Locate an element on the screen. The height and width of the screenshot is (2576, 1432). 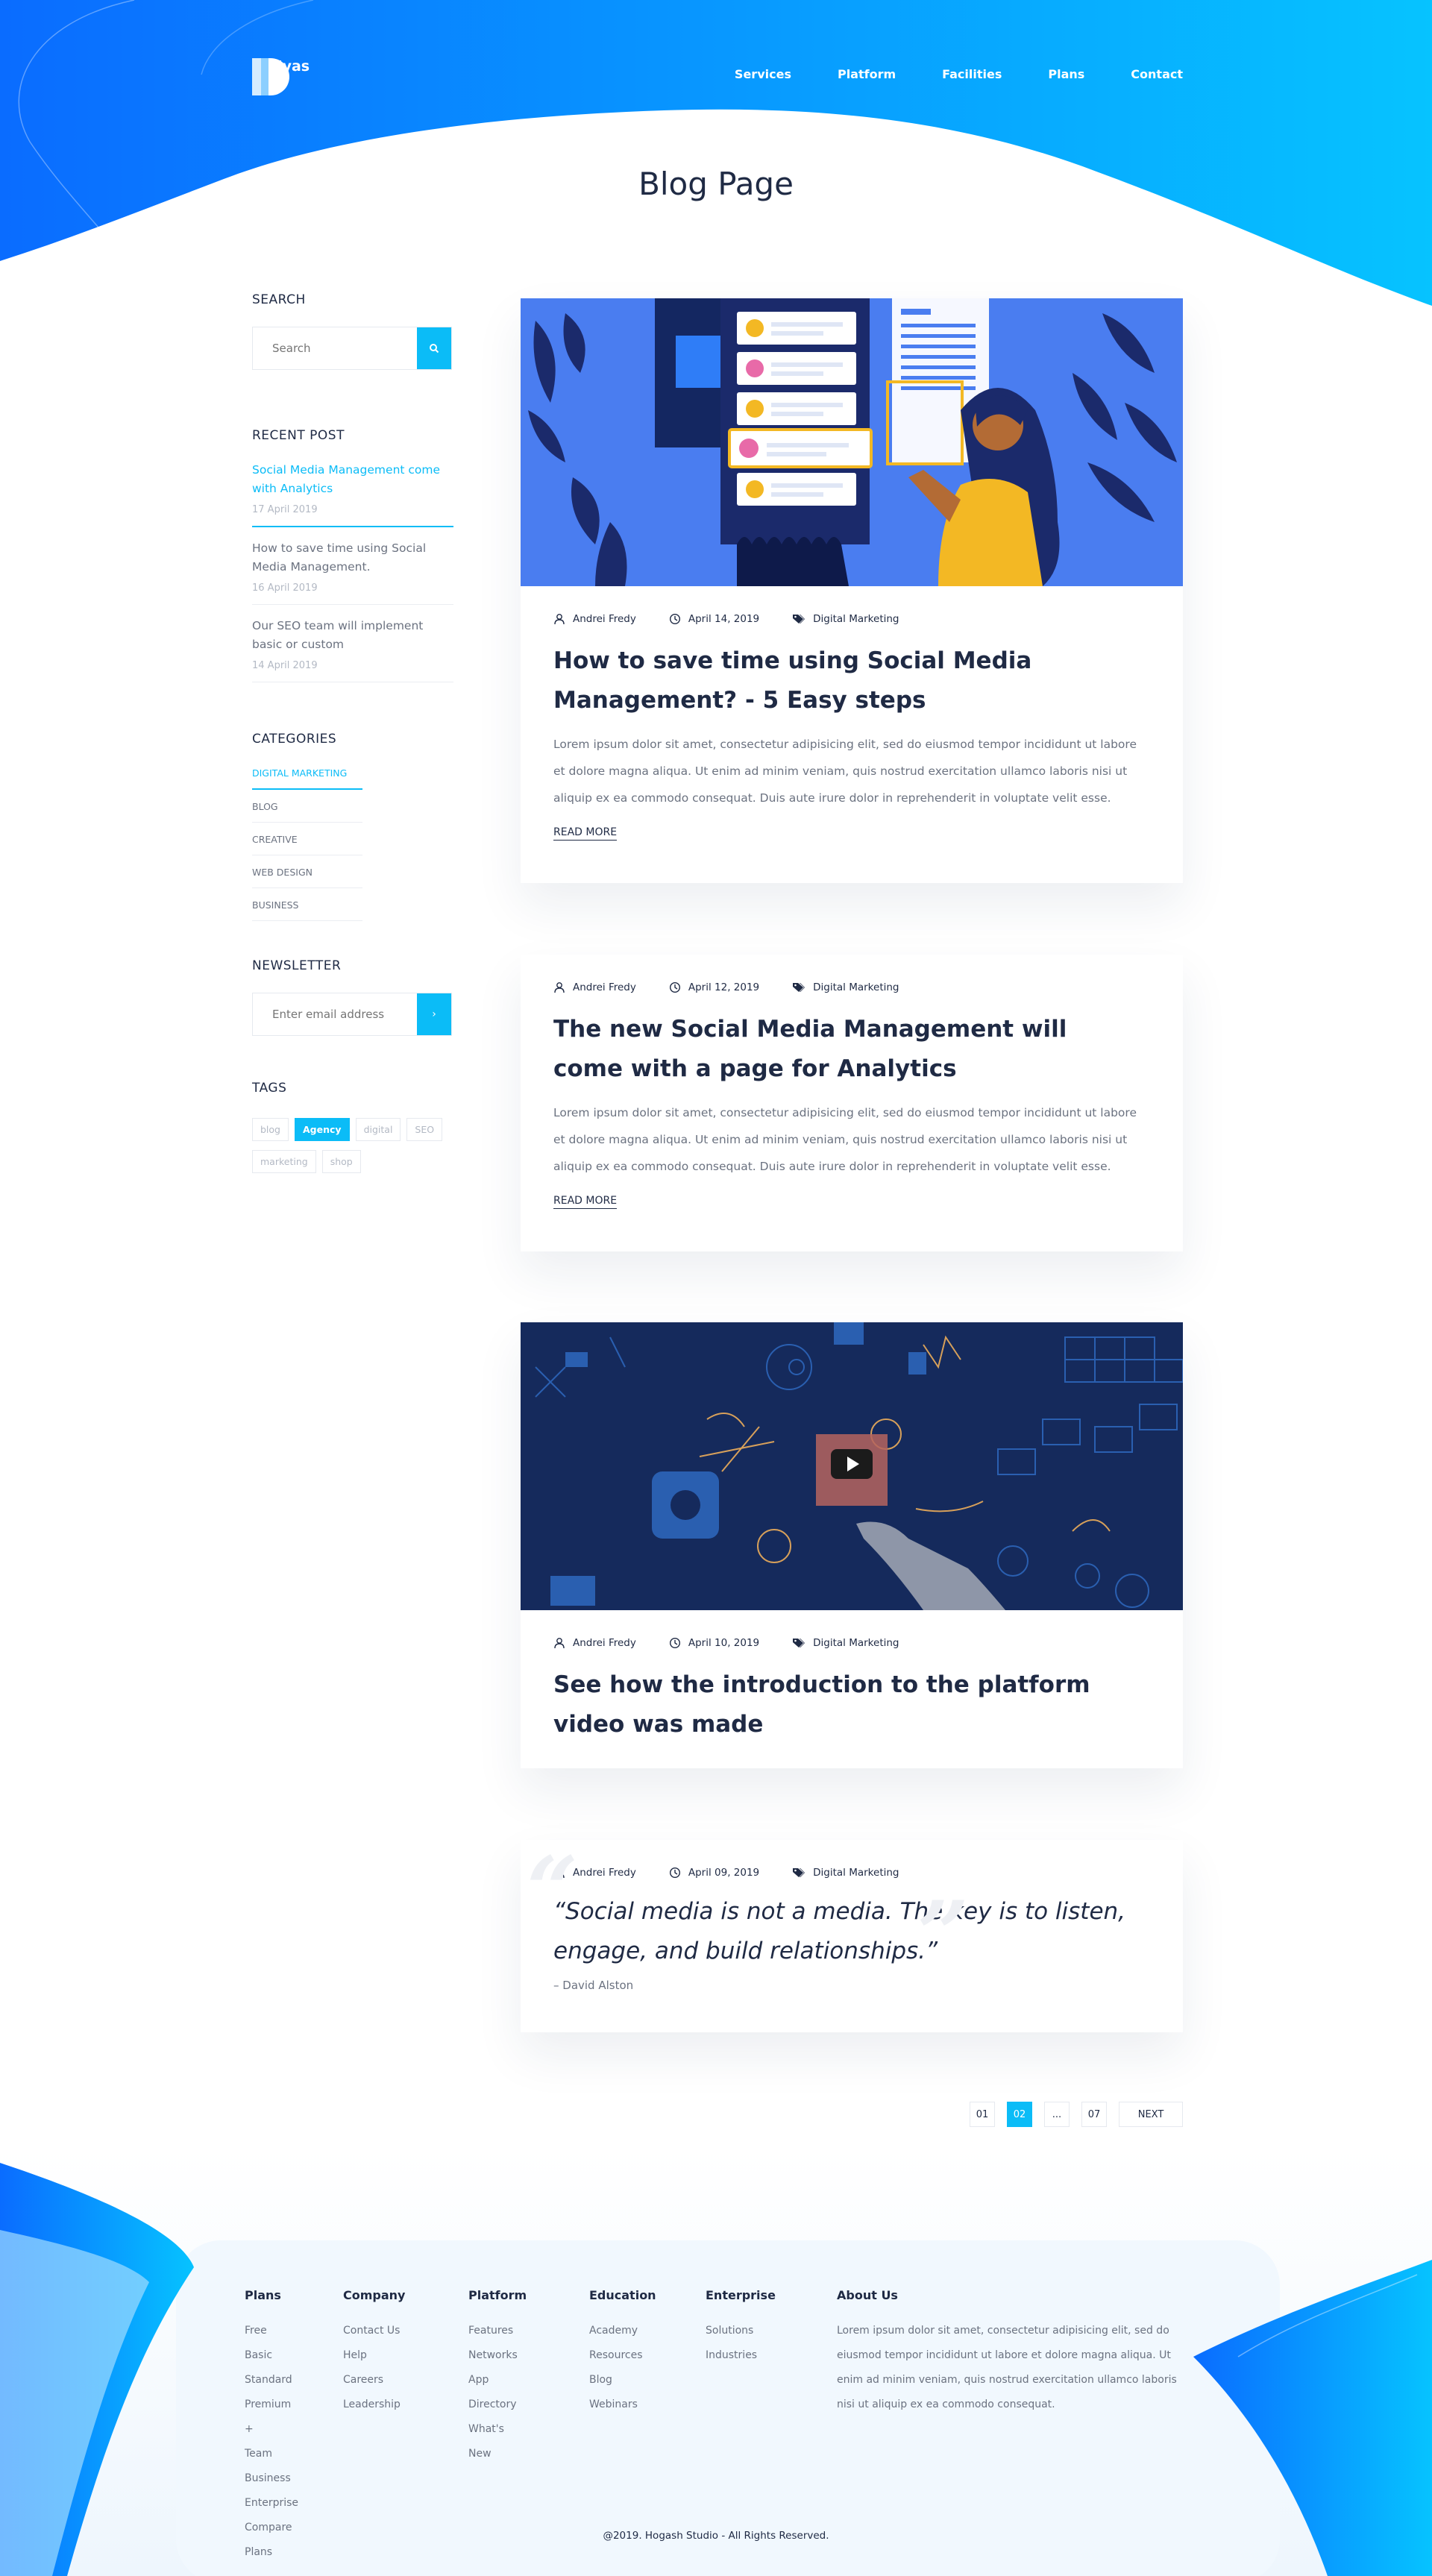
tag-marketing: marketing is located at coordinates (284, 1162).